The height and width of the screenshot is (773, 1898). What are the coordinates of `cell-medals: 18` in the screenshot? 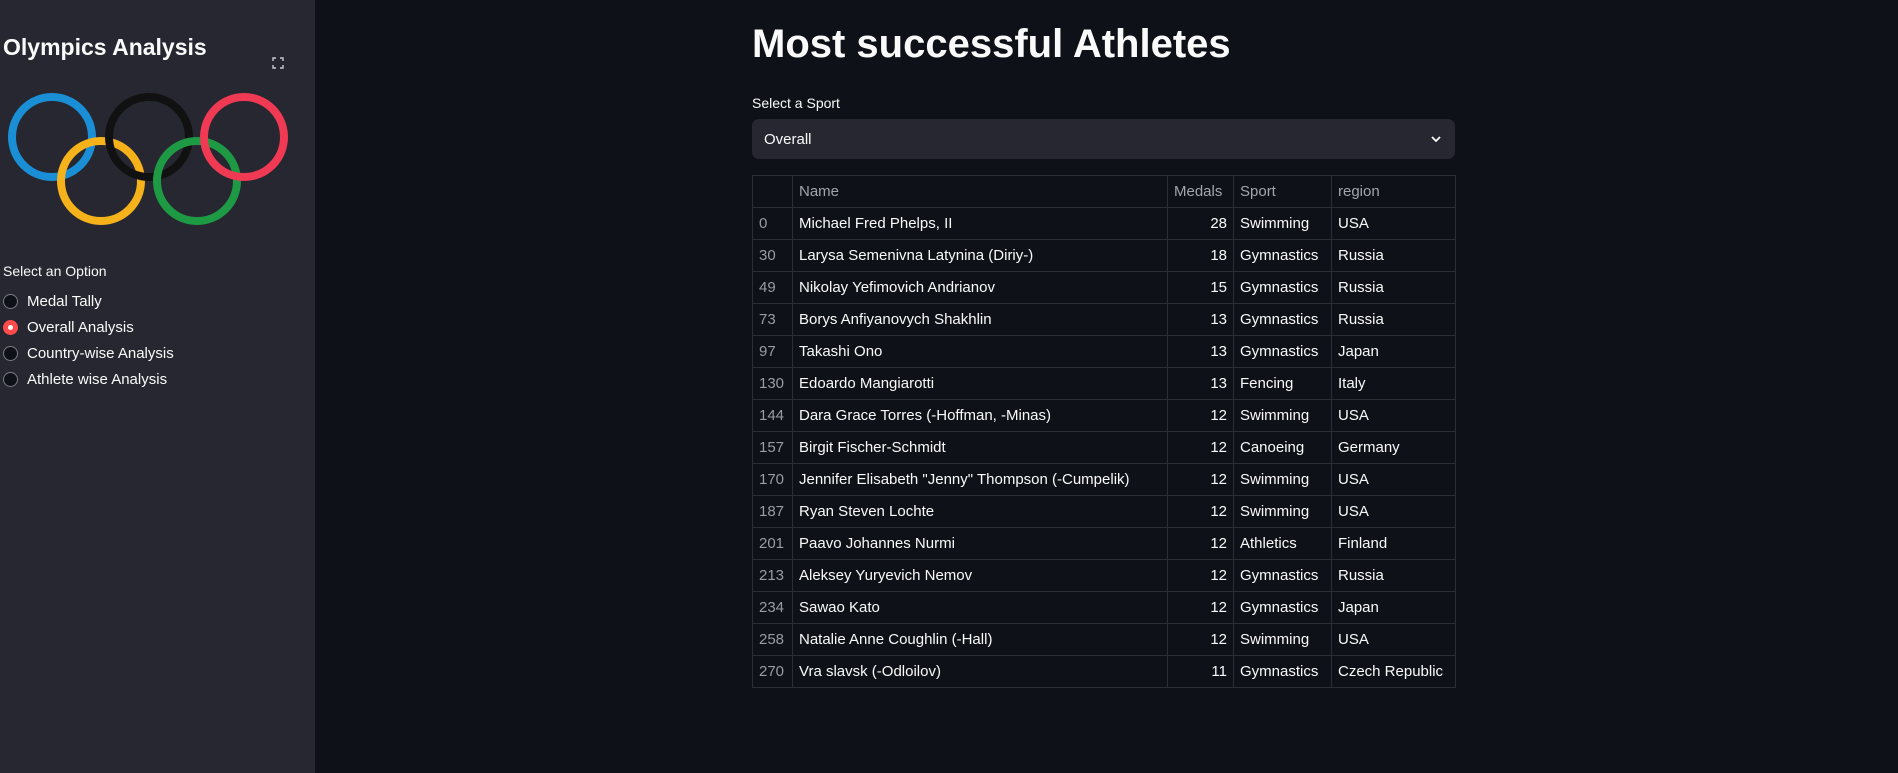 It's located at (1200, 255).